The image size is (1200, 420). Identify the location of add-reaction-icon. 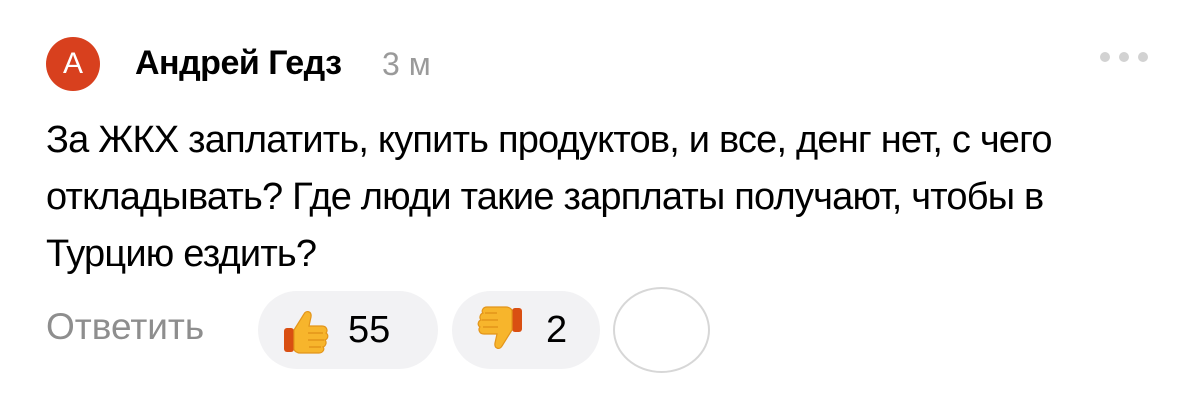
(661, 330).